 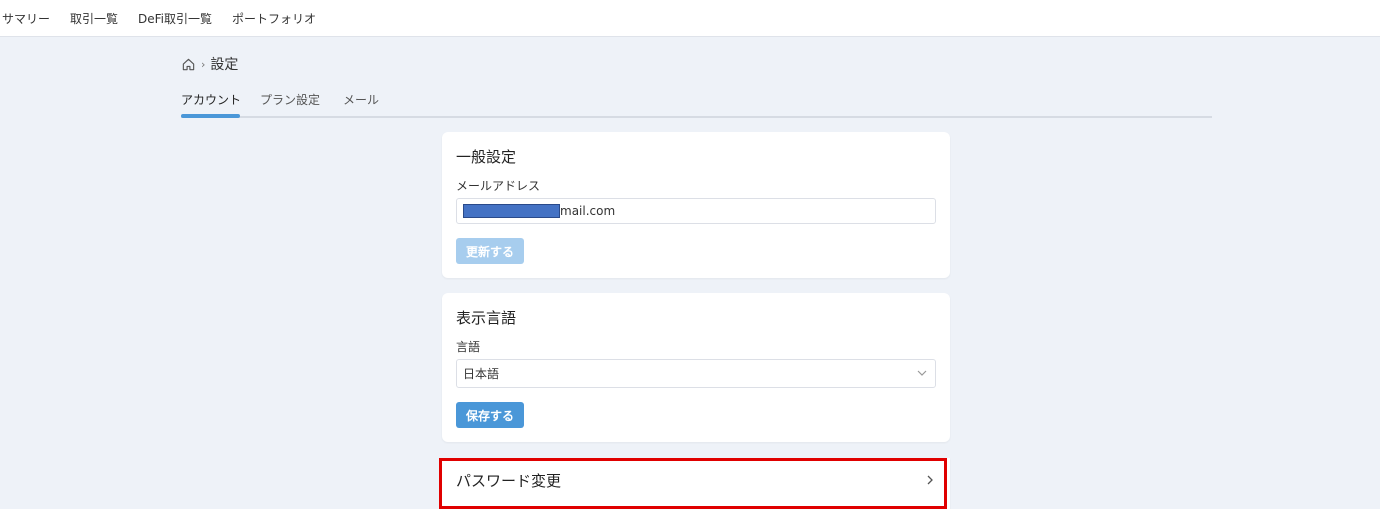 What do you see at coordinates (930, 480) in the screenshot?
I see `chevron-right-icon` at bounding box center [930, 480].